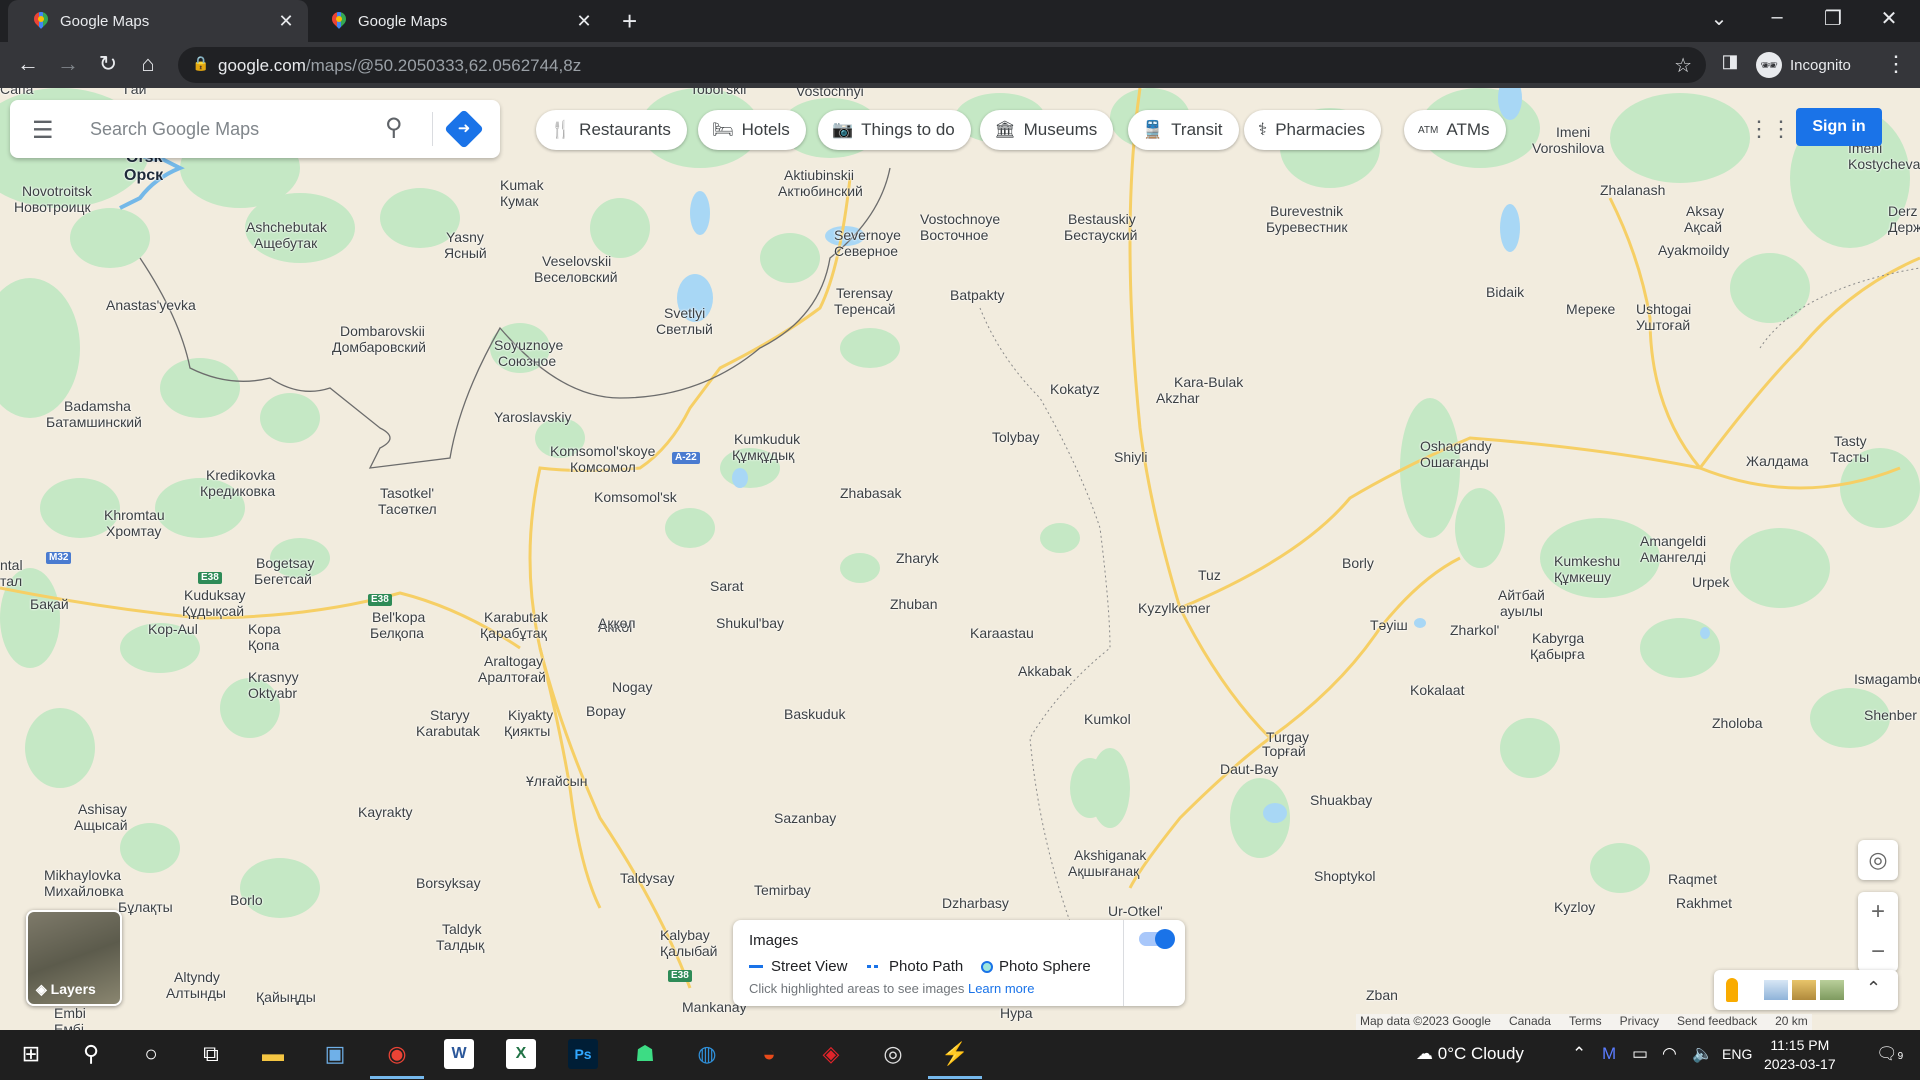  What do you see at coordinates (769, 1054) in the screenshot?
I see `app-icon: ◒` at bounding box center [769, 1054].